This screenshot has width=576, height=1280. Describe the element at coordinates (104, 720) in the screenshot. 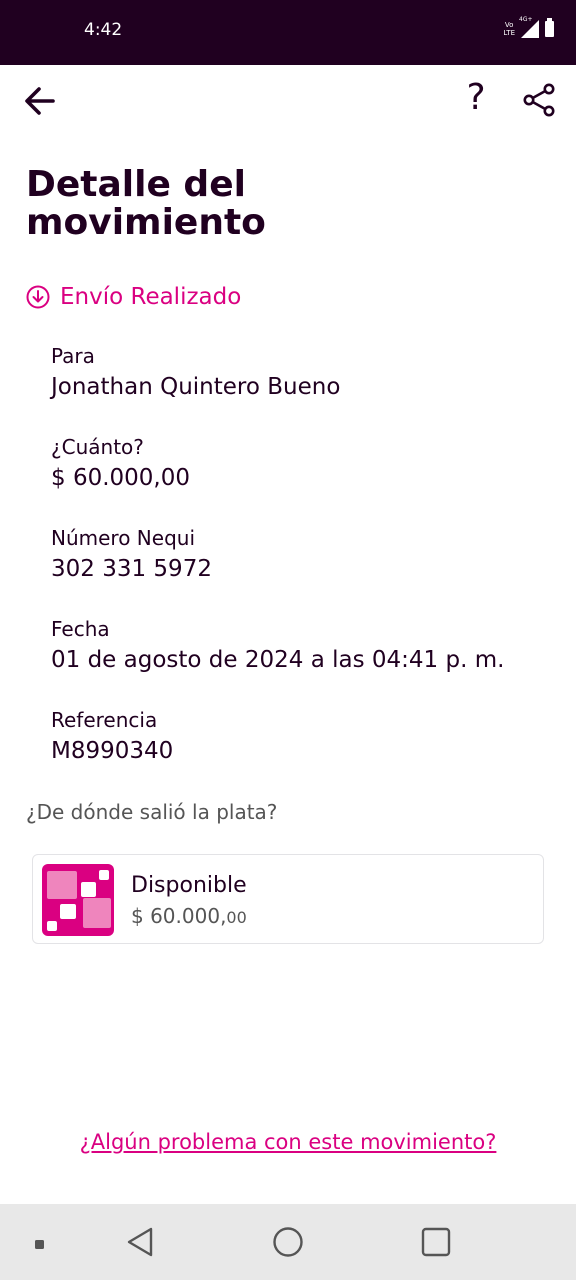

I see `field-label: Referencia` at that location.